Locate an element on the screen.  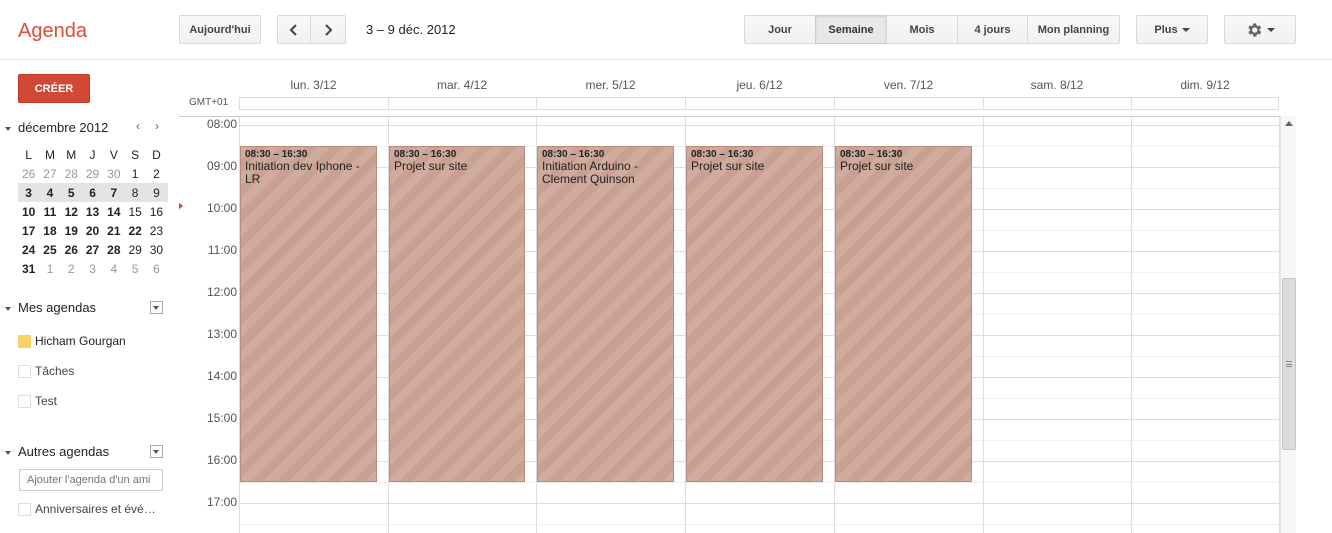
app-logo: Agenda is located at coordinates (52, 31).